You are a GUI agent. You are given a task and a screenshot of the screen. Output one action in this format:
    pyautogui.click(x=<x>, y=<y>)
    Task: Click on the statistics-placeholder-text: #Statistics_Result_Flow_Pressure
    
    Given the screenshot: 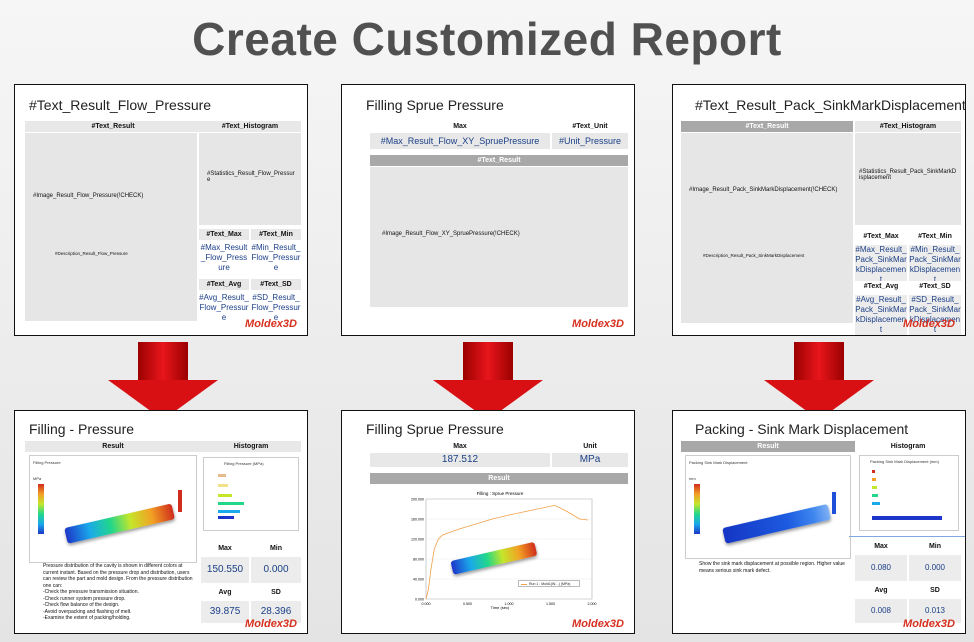 What is the action you would take?
    pyautogui.click(x=251, y=177)
    